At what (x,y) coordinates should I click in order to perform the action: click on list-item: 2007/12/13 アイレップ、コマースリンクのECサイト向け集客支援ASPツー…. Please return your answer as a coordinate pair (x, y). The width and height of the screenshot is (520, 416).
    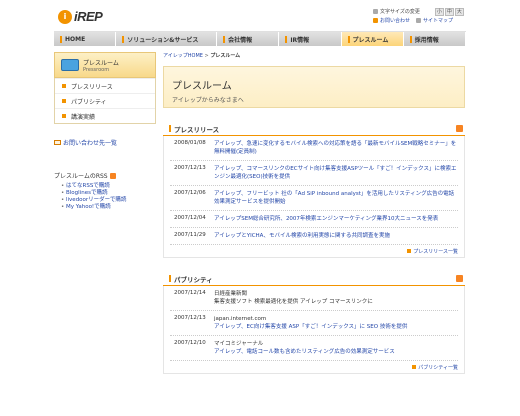
    Looking at the image, I should click on (314, 173).